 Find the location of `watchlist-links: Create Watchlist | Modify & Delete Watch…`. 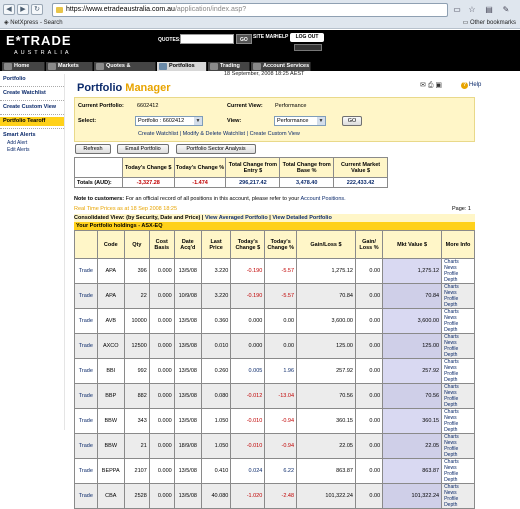

watchlist-links: Create Watchlist | Modify & Delete Watch… is located at coordinates (219, 134).